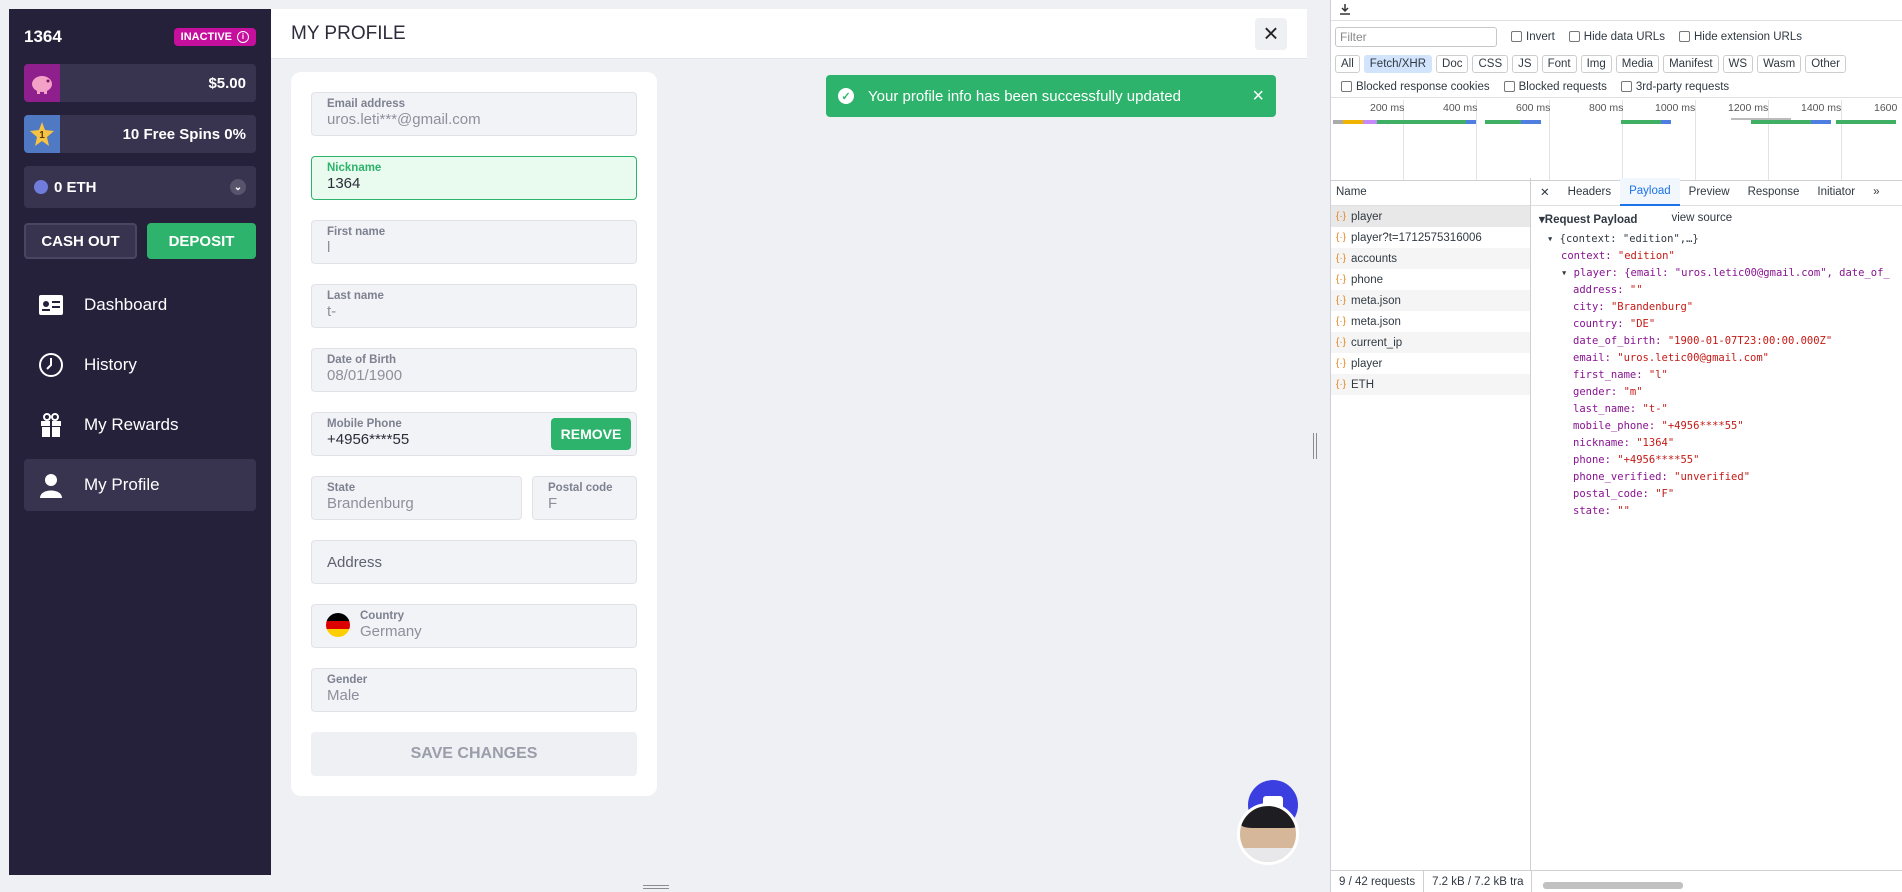  Describe the element at coordinates (580, 488) in the screenshot. I see `postal-code-label: Postal code` at that location.